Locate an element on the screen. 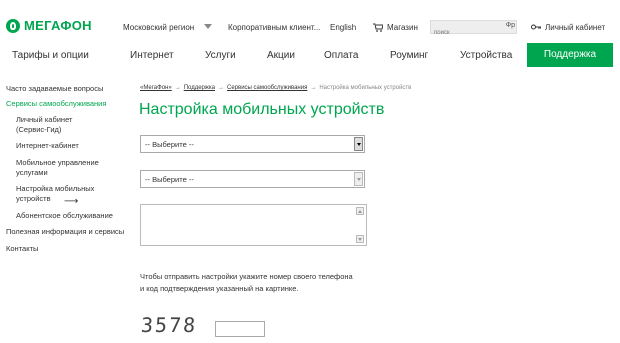 The width and height of the screenshot is (620, 343). search-box: Фр is located at coordinates (473, 29).